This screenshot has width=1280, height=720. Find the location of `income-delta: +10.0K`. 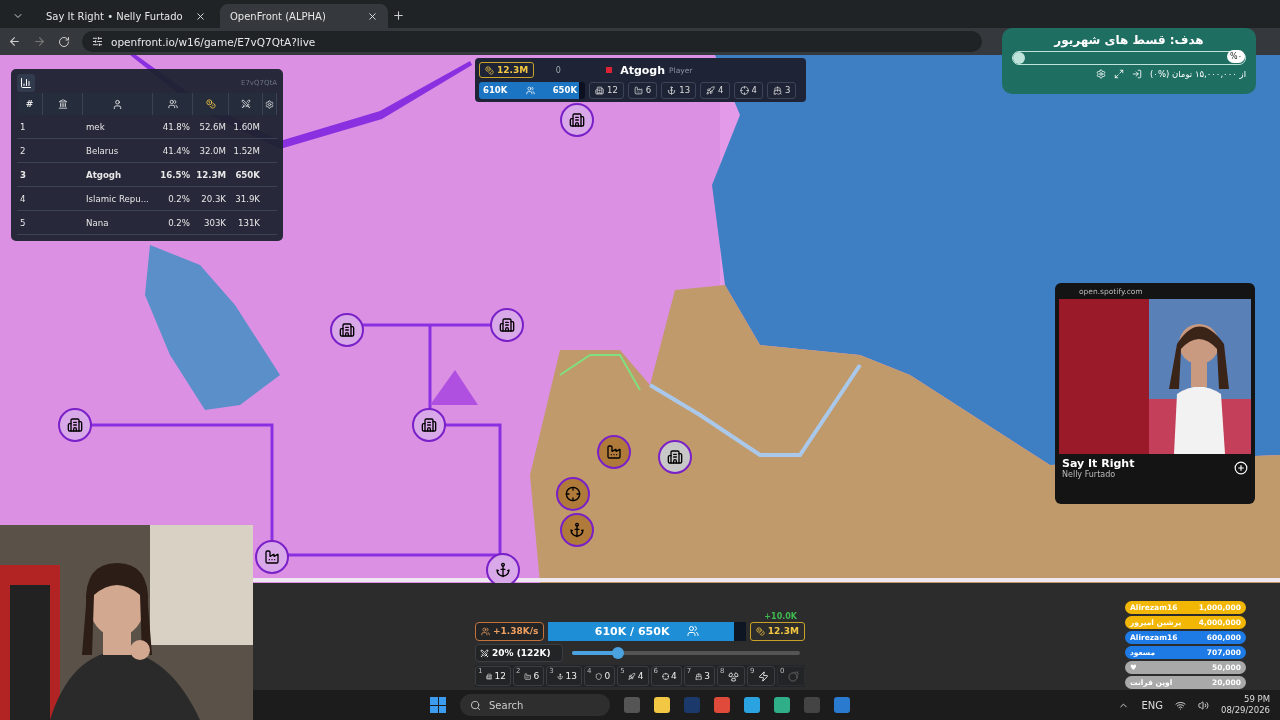

income-delta: +10.0K is located at coordinates (780, 616).